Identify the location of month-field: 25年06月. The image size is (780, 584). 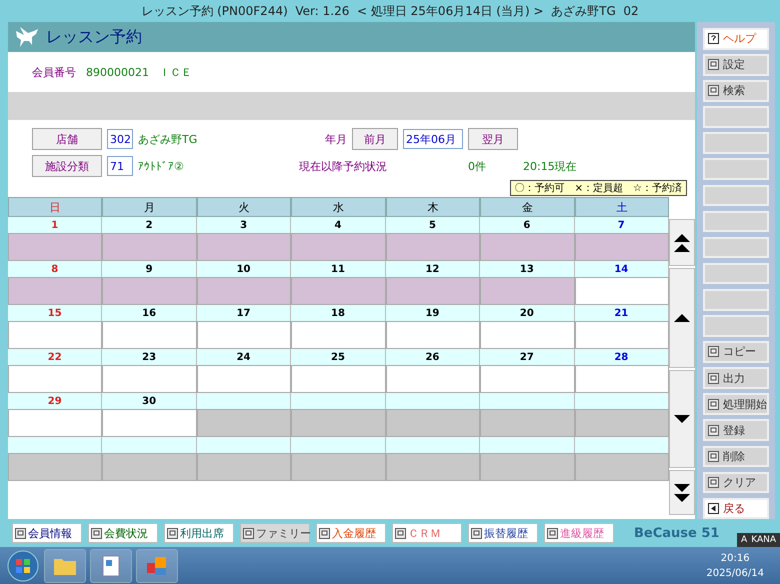
(433, 139).